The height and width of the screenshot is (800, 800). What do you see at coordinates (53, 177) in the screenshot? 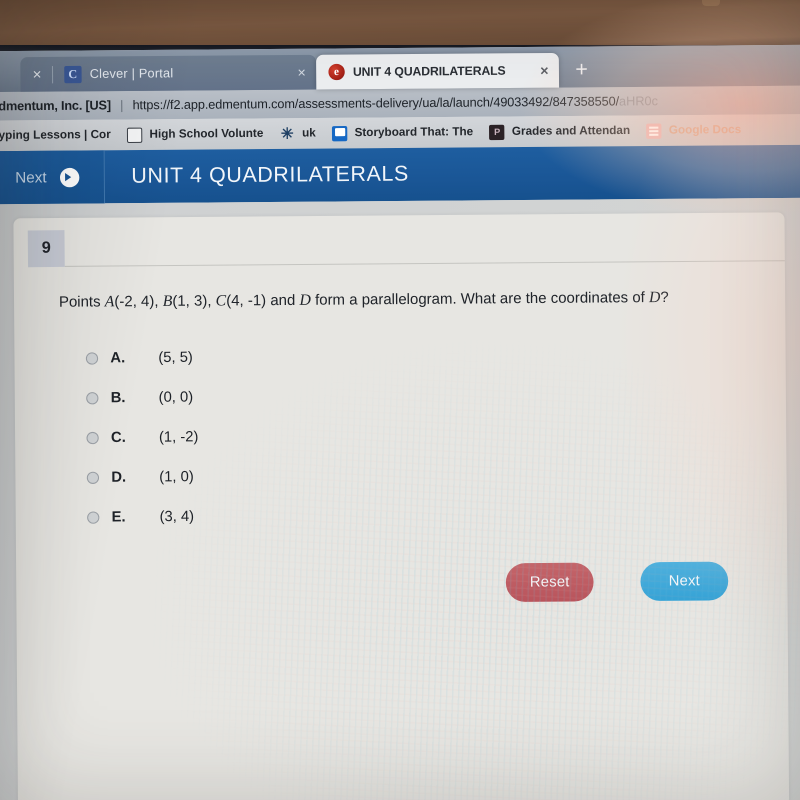
I see `header-next-button: Next` at bounding box center [53, 177].